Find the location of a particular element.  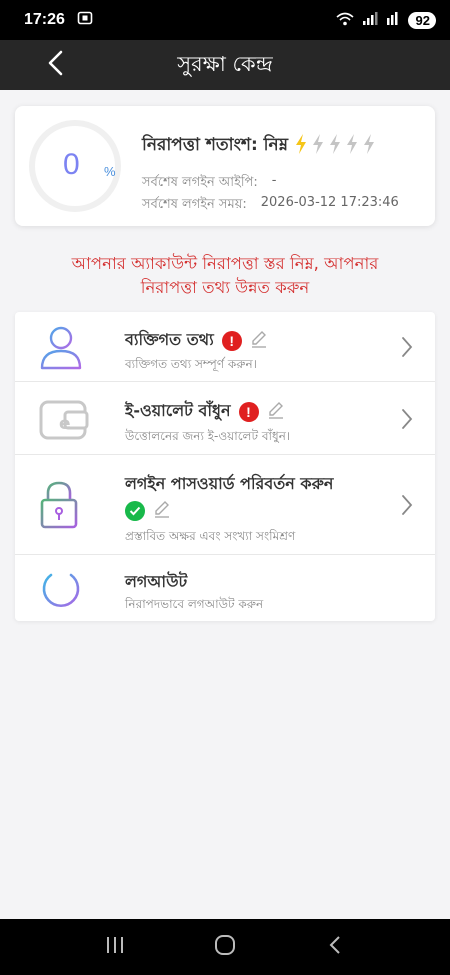

ewallet-subtitle: উত্তোলনের জন্য ই-ওয়ালেট বাঁধুন। is located at coordinates (208, 436).